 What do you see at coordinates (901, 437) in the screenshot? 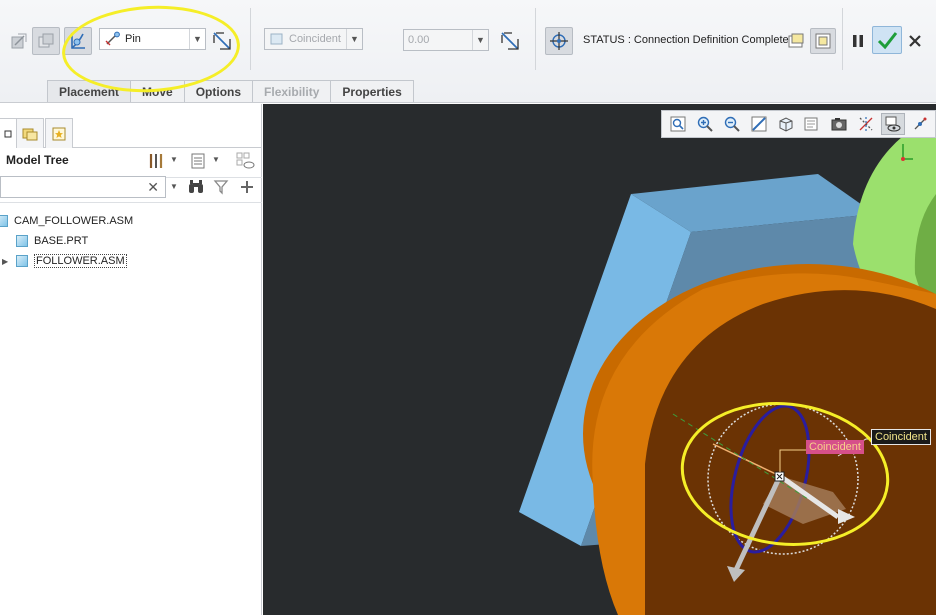
I see `constraint-tag-black: Coincident` at bounding box center [901, 437].